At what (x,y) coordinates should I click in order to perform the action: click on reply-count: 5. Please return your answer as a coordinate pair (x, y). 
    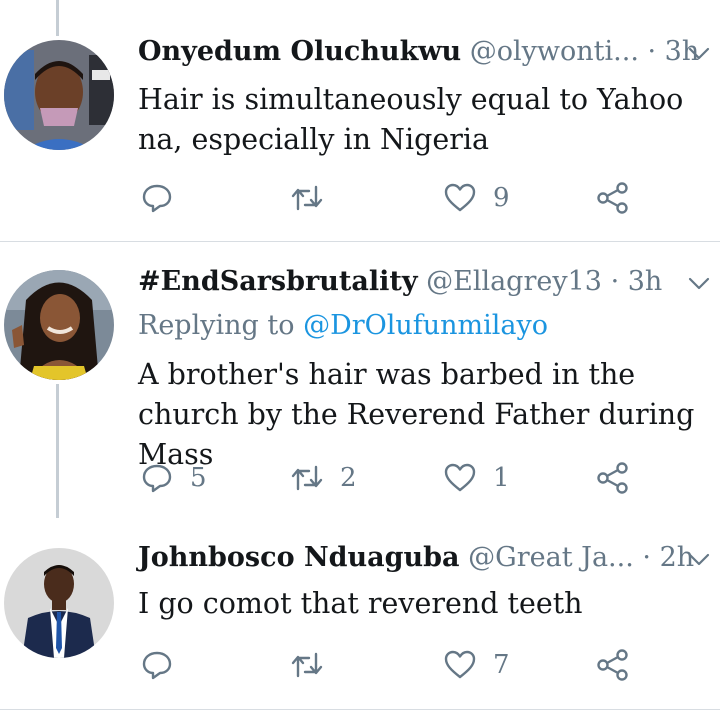
    Looking at the image, I should click on (198, 478).